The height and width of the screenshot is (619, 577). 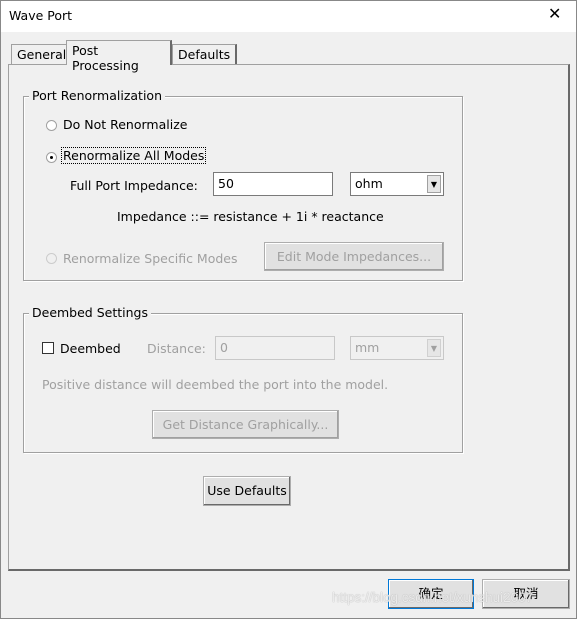 What do you see at coordinates (90, 312) in the screenshot?
I see `group-label: Deembed Settings` at bounding box center [90, 312].